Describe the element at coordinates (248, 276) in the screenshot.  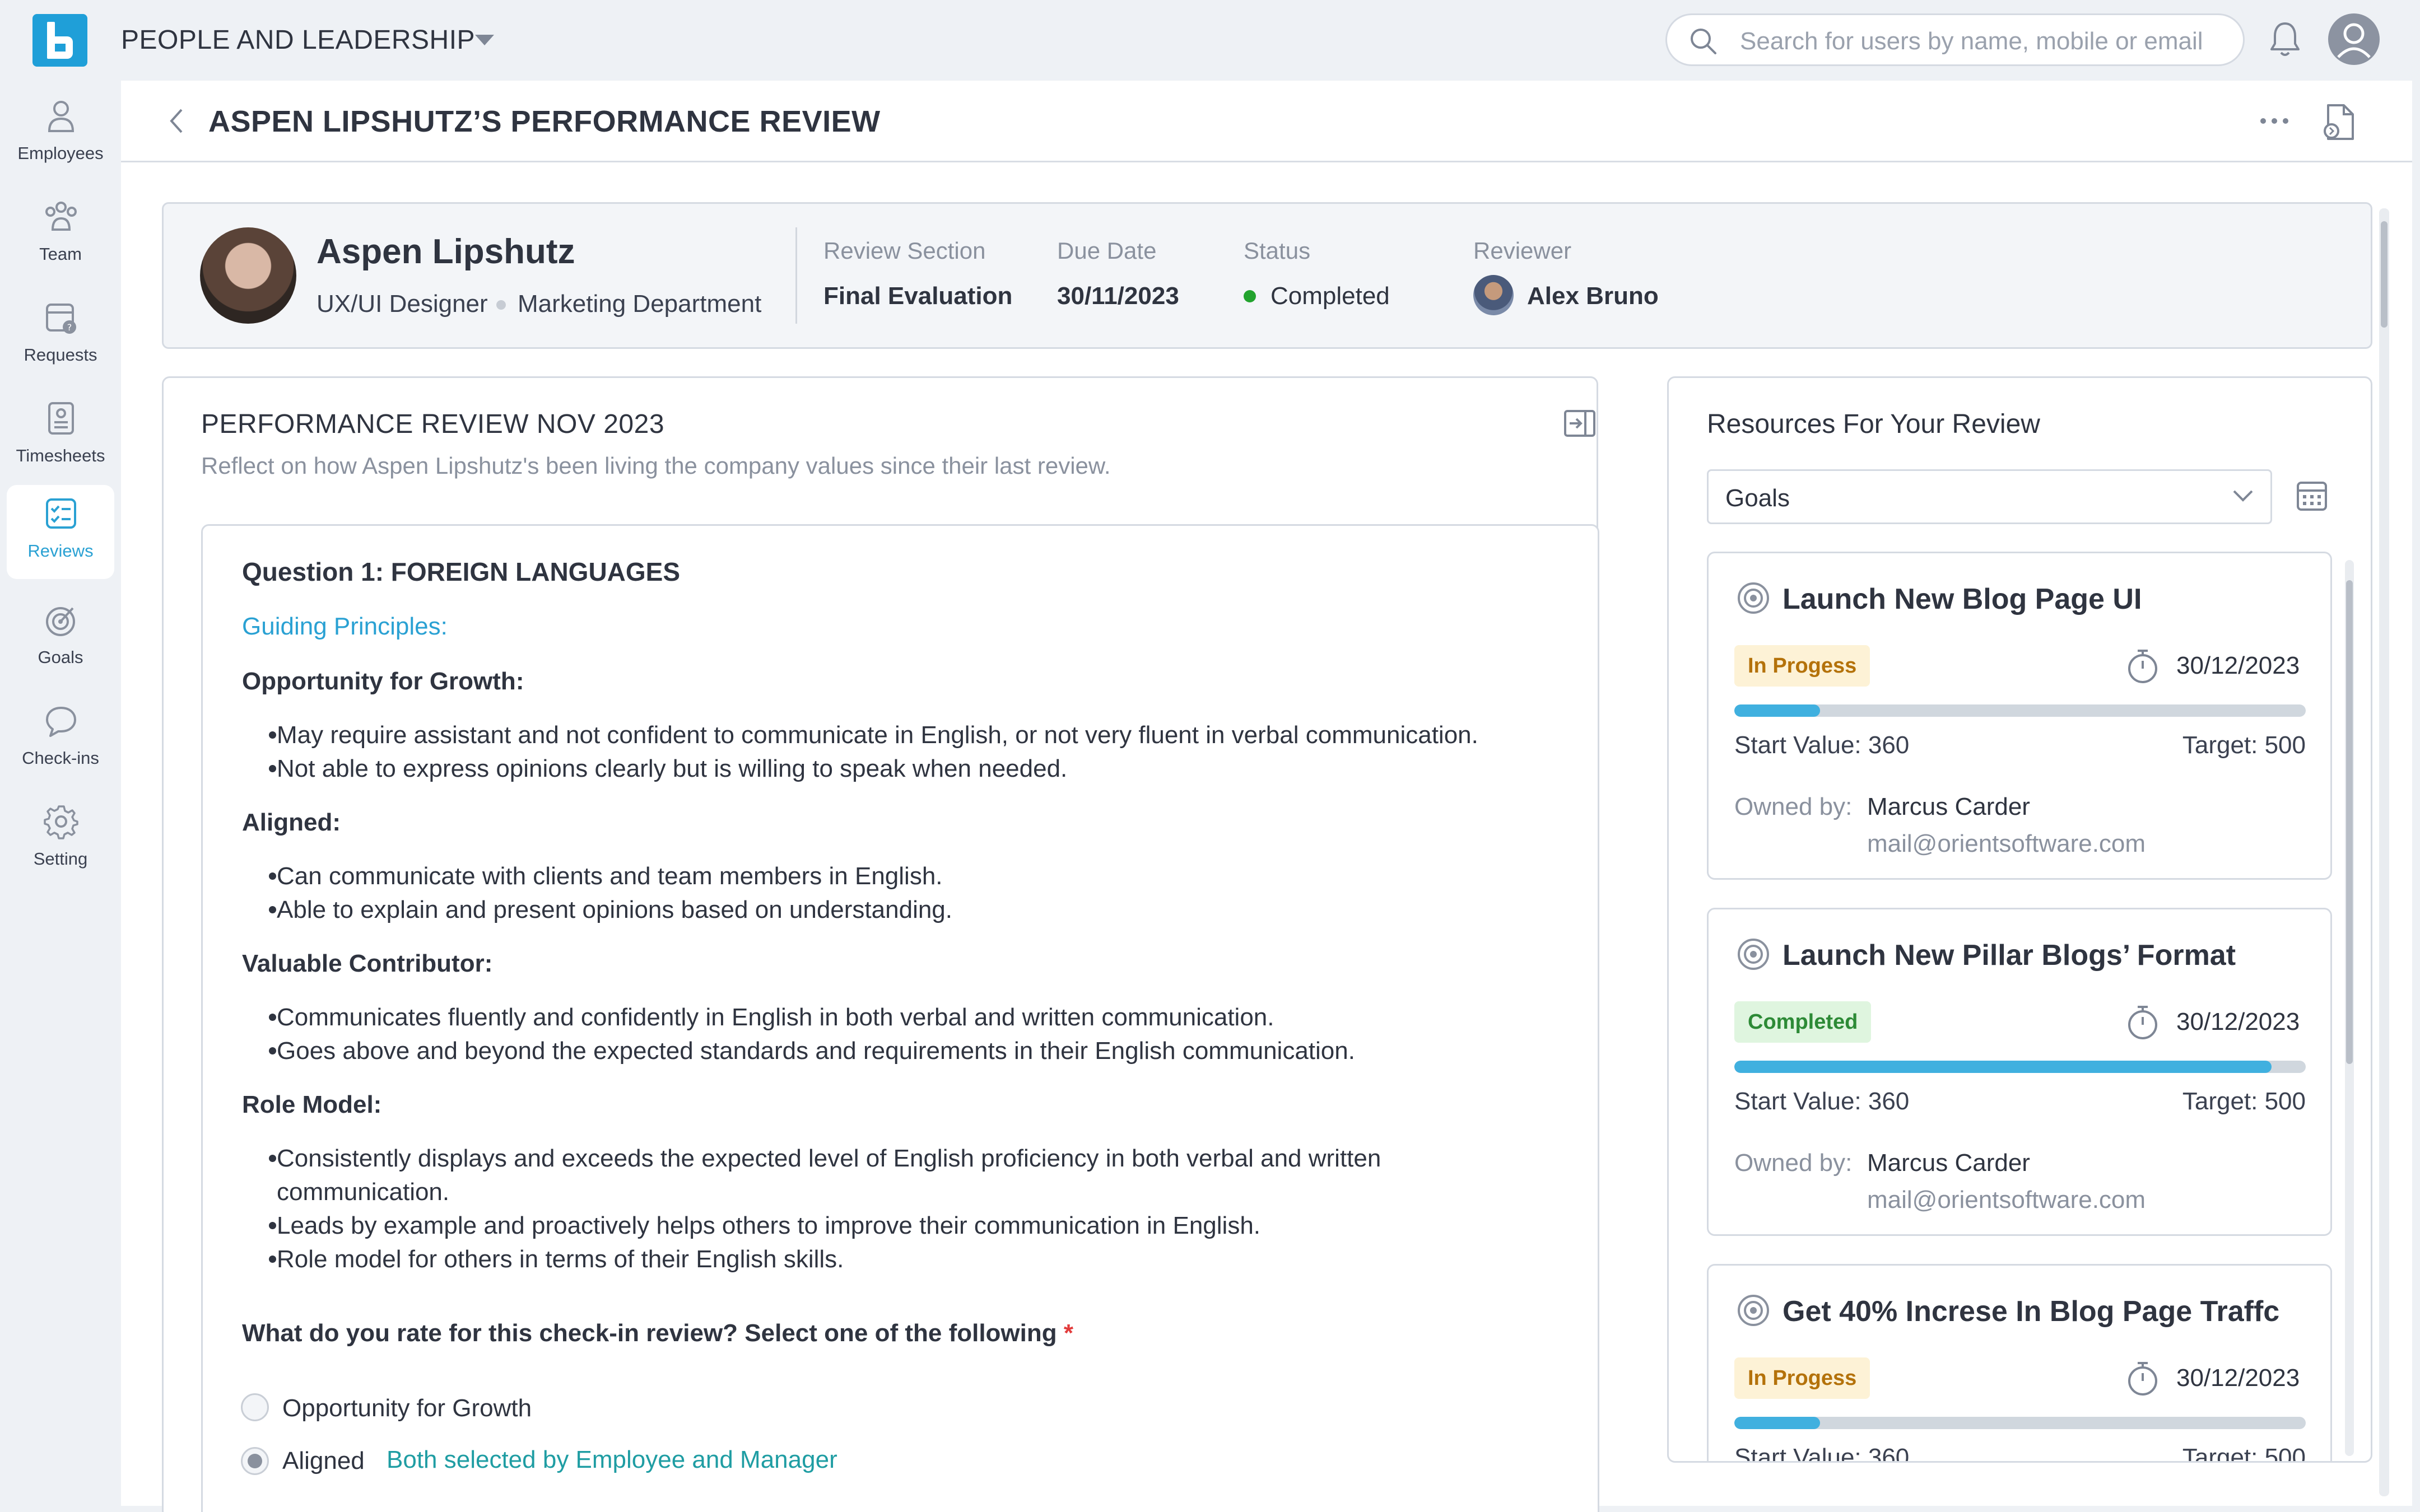
I see `employee-photo` at that location.